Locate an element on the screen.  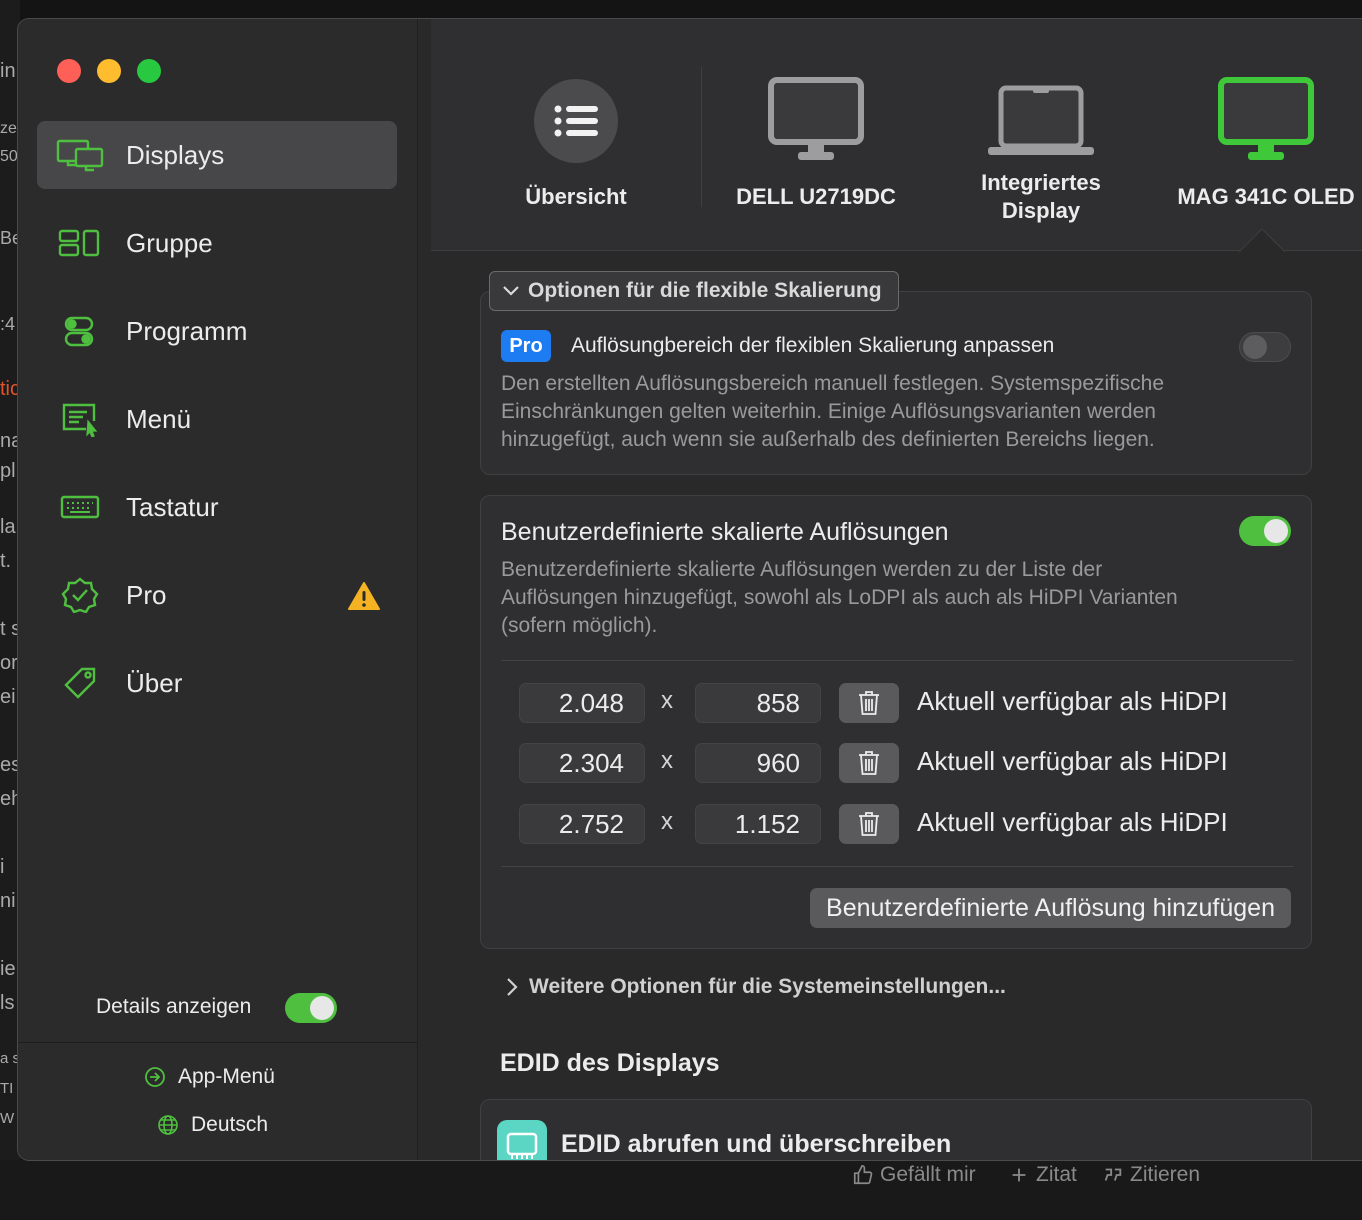
cite-label: Zitieren is located at coordinates (1165, 1174).